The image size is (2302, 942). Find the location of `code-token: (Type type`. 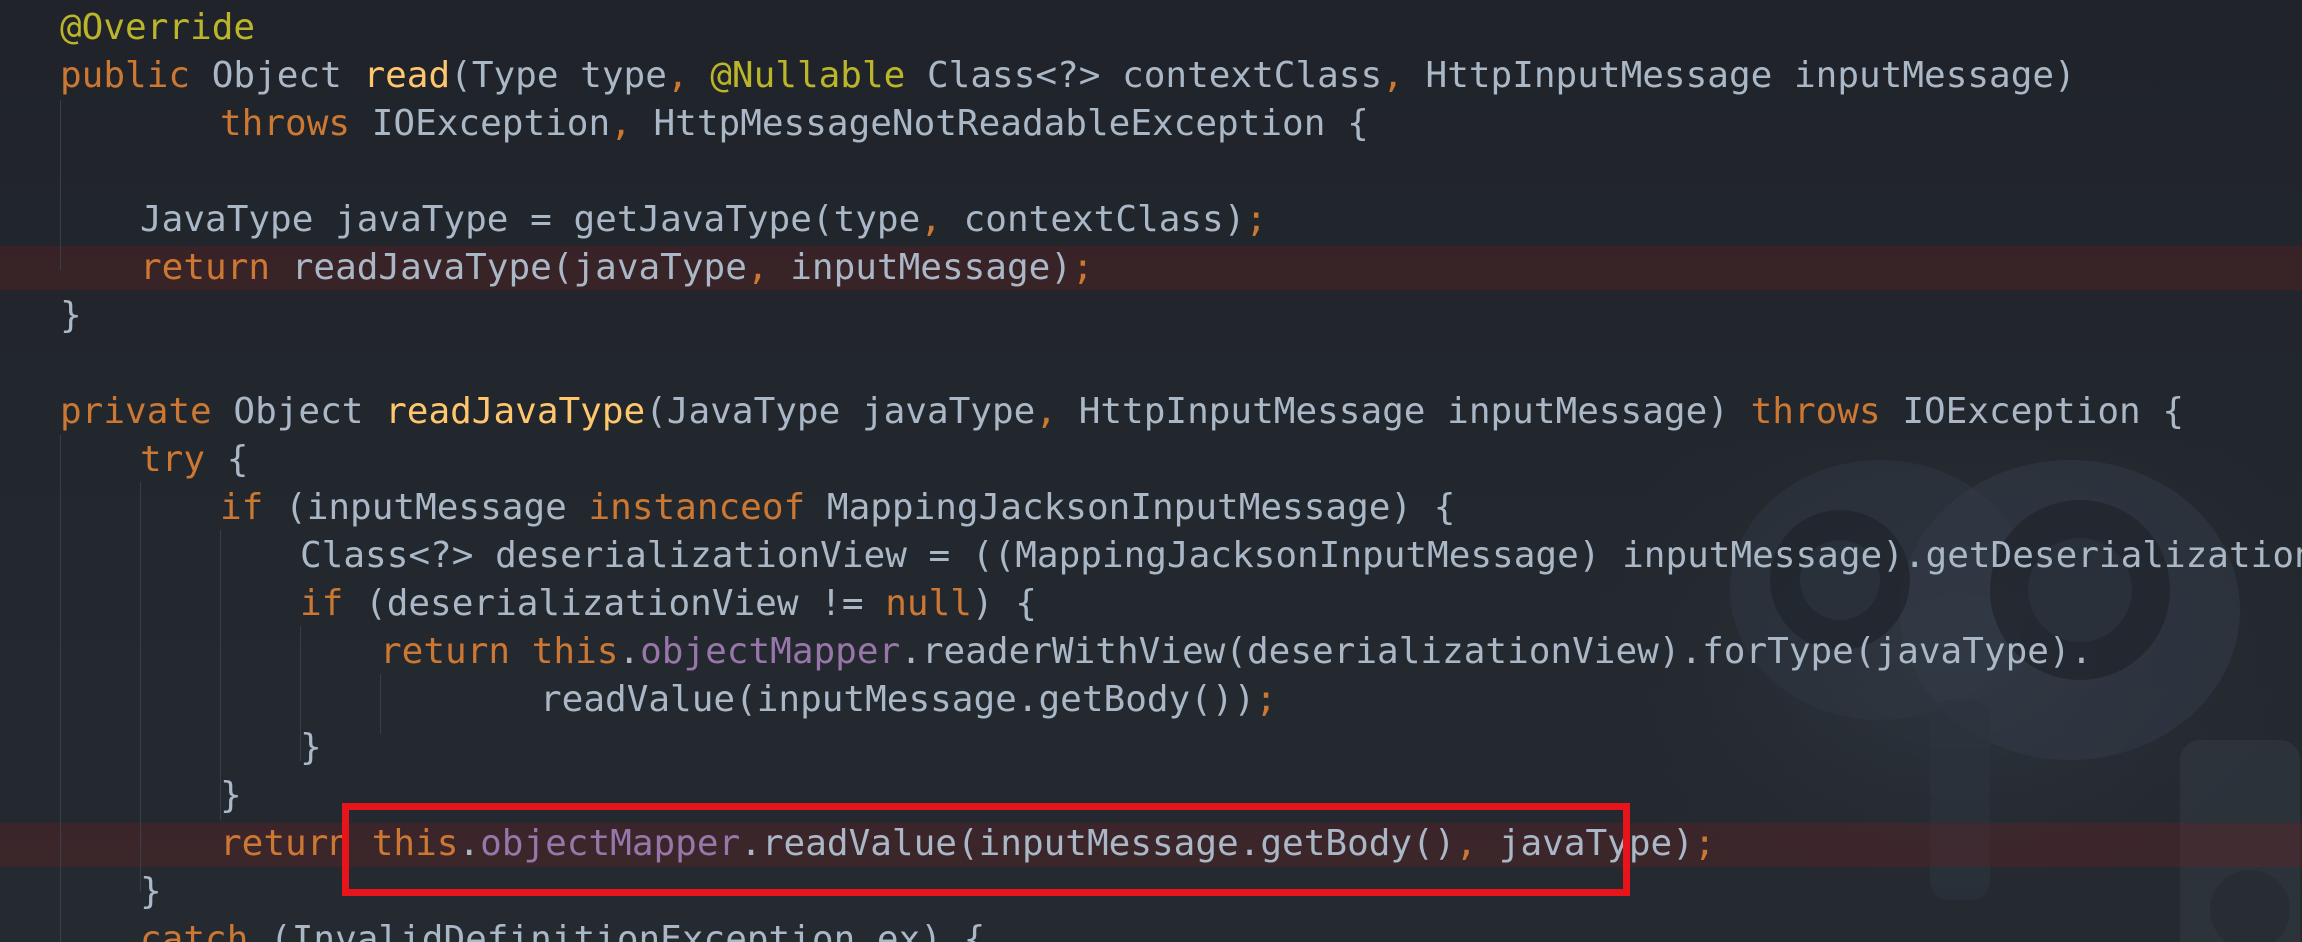

code-token: (Type type is located at coordinates (558, 75).